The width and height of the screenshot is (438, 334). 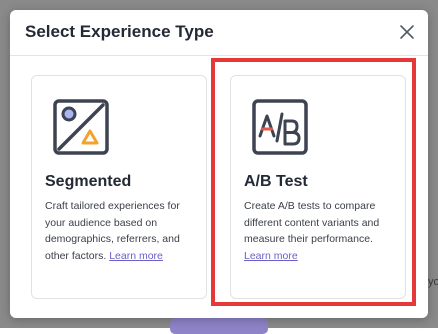 What do you see at coordinates (81, 127) in the screenshot?
I see `segmented-icon` at bounding box center [81, 127].